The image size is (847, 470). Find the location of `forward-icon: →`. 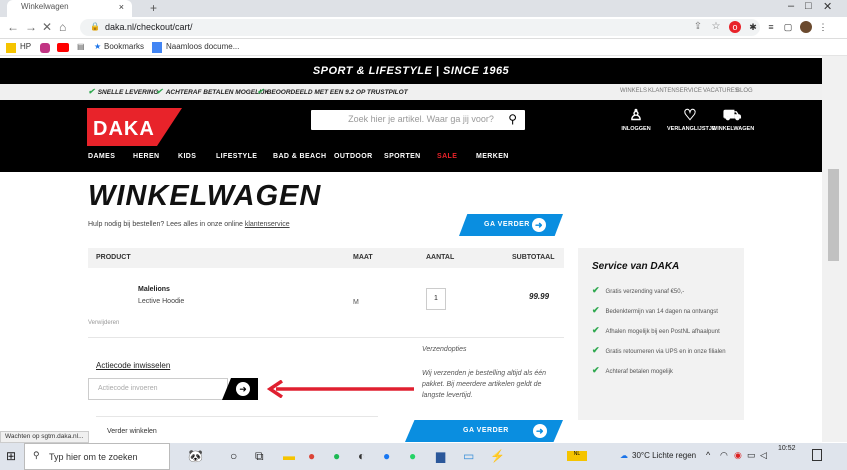

forward-icon: → is located at coordinates (31, 27).